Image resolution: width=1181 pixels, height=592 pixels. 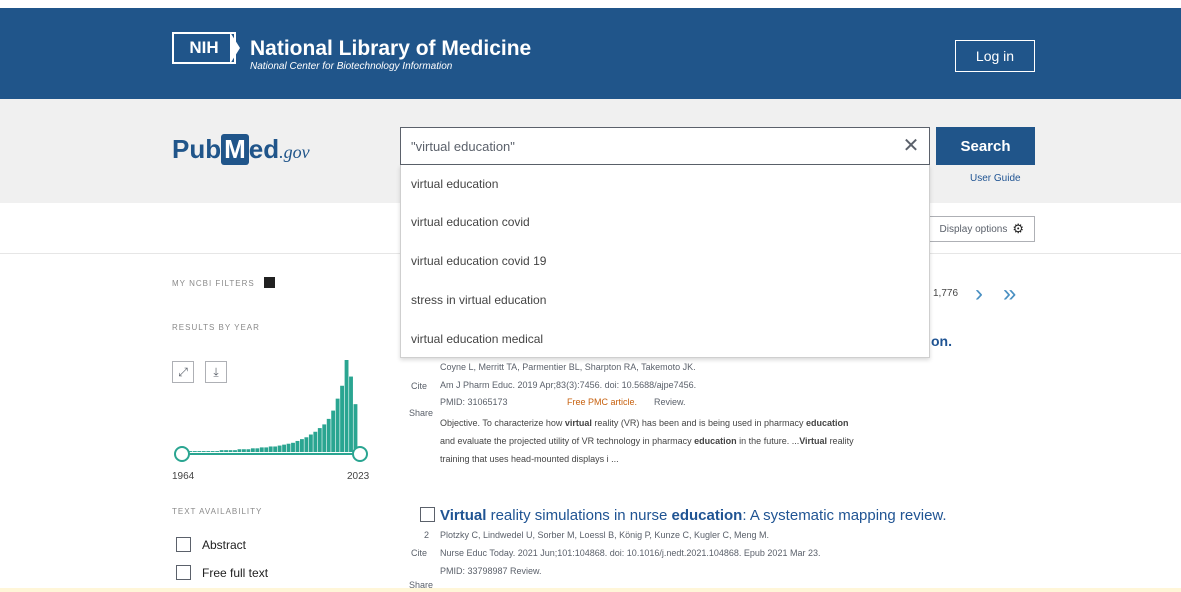 I want to click on free-full-text-checkbox, so click(x=183, y=572).